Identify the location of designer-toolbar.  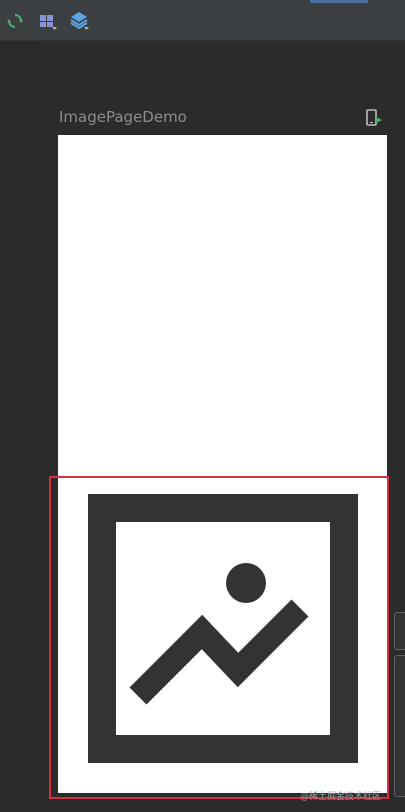
(202, 20).